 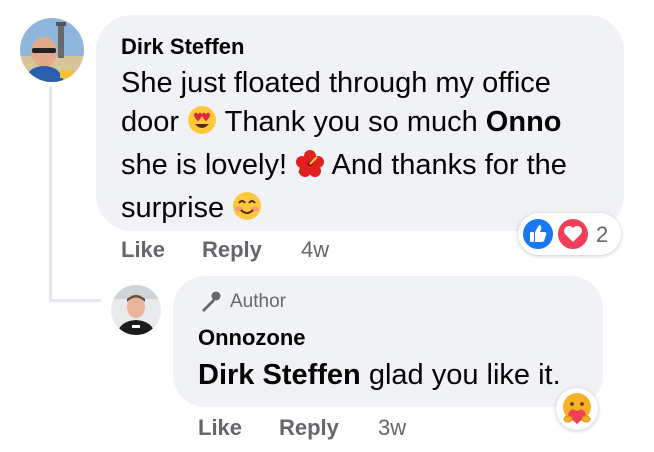 I want to click on comment-text-line: And thanks for the, so click(x=449, y=165).